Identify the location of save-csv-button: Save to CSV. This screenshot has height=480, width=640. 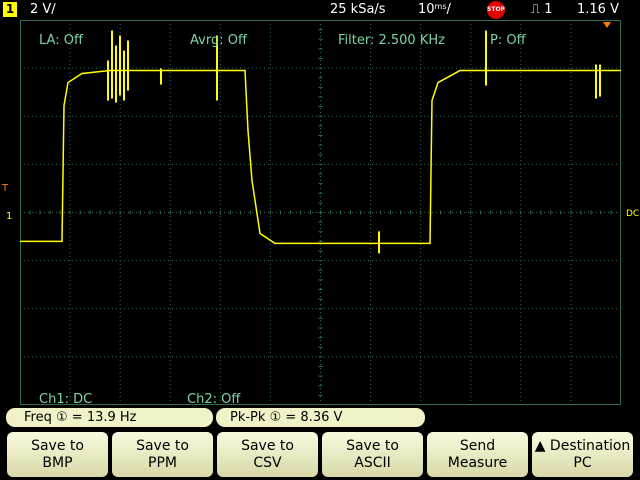
(267, 454).